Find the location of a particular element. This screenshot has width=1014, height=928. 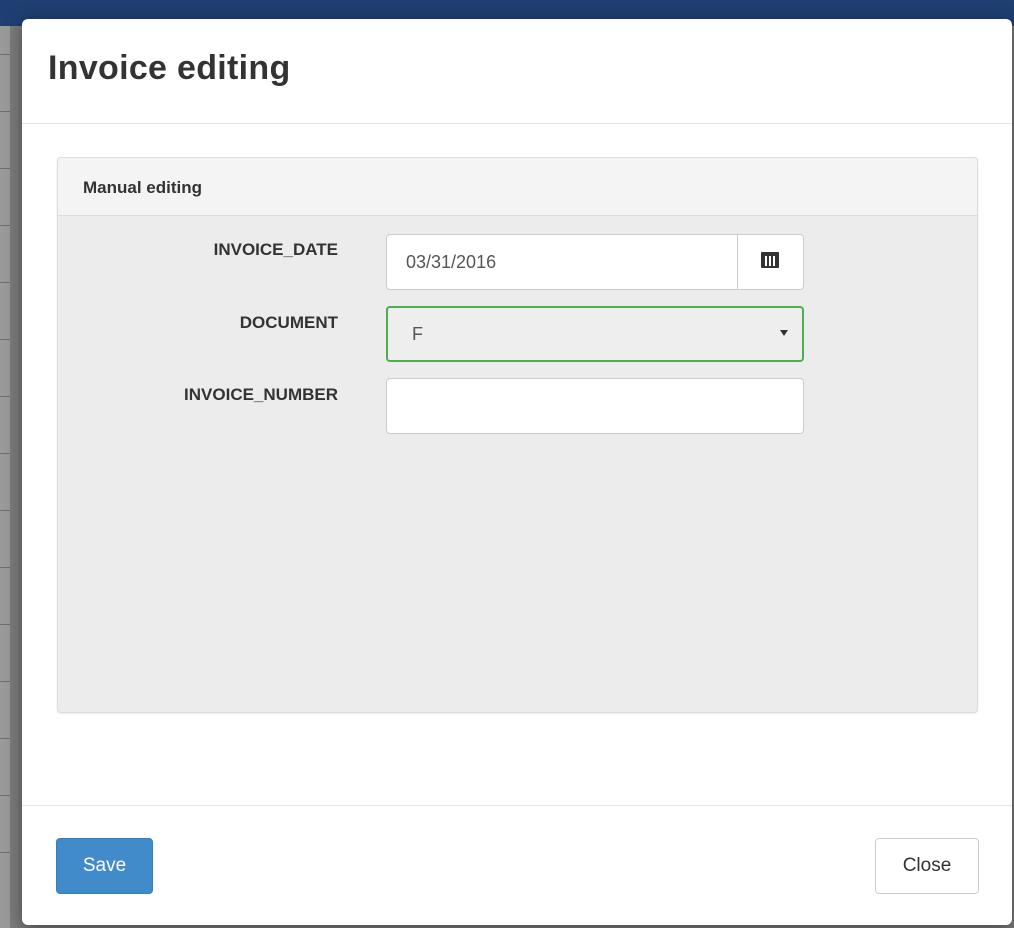

panel-title: Manual editing is located at coordinates (142, 187).